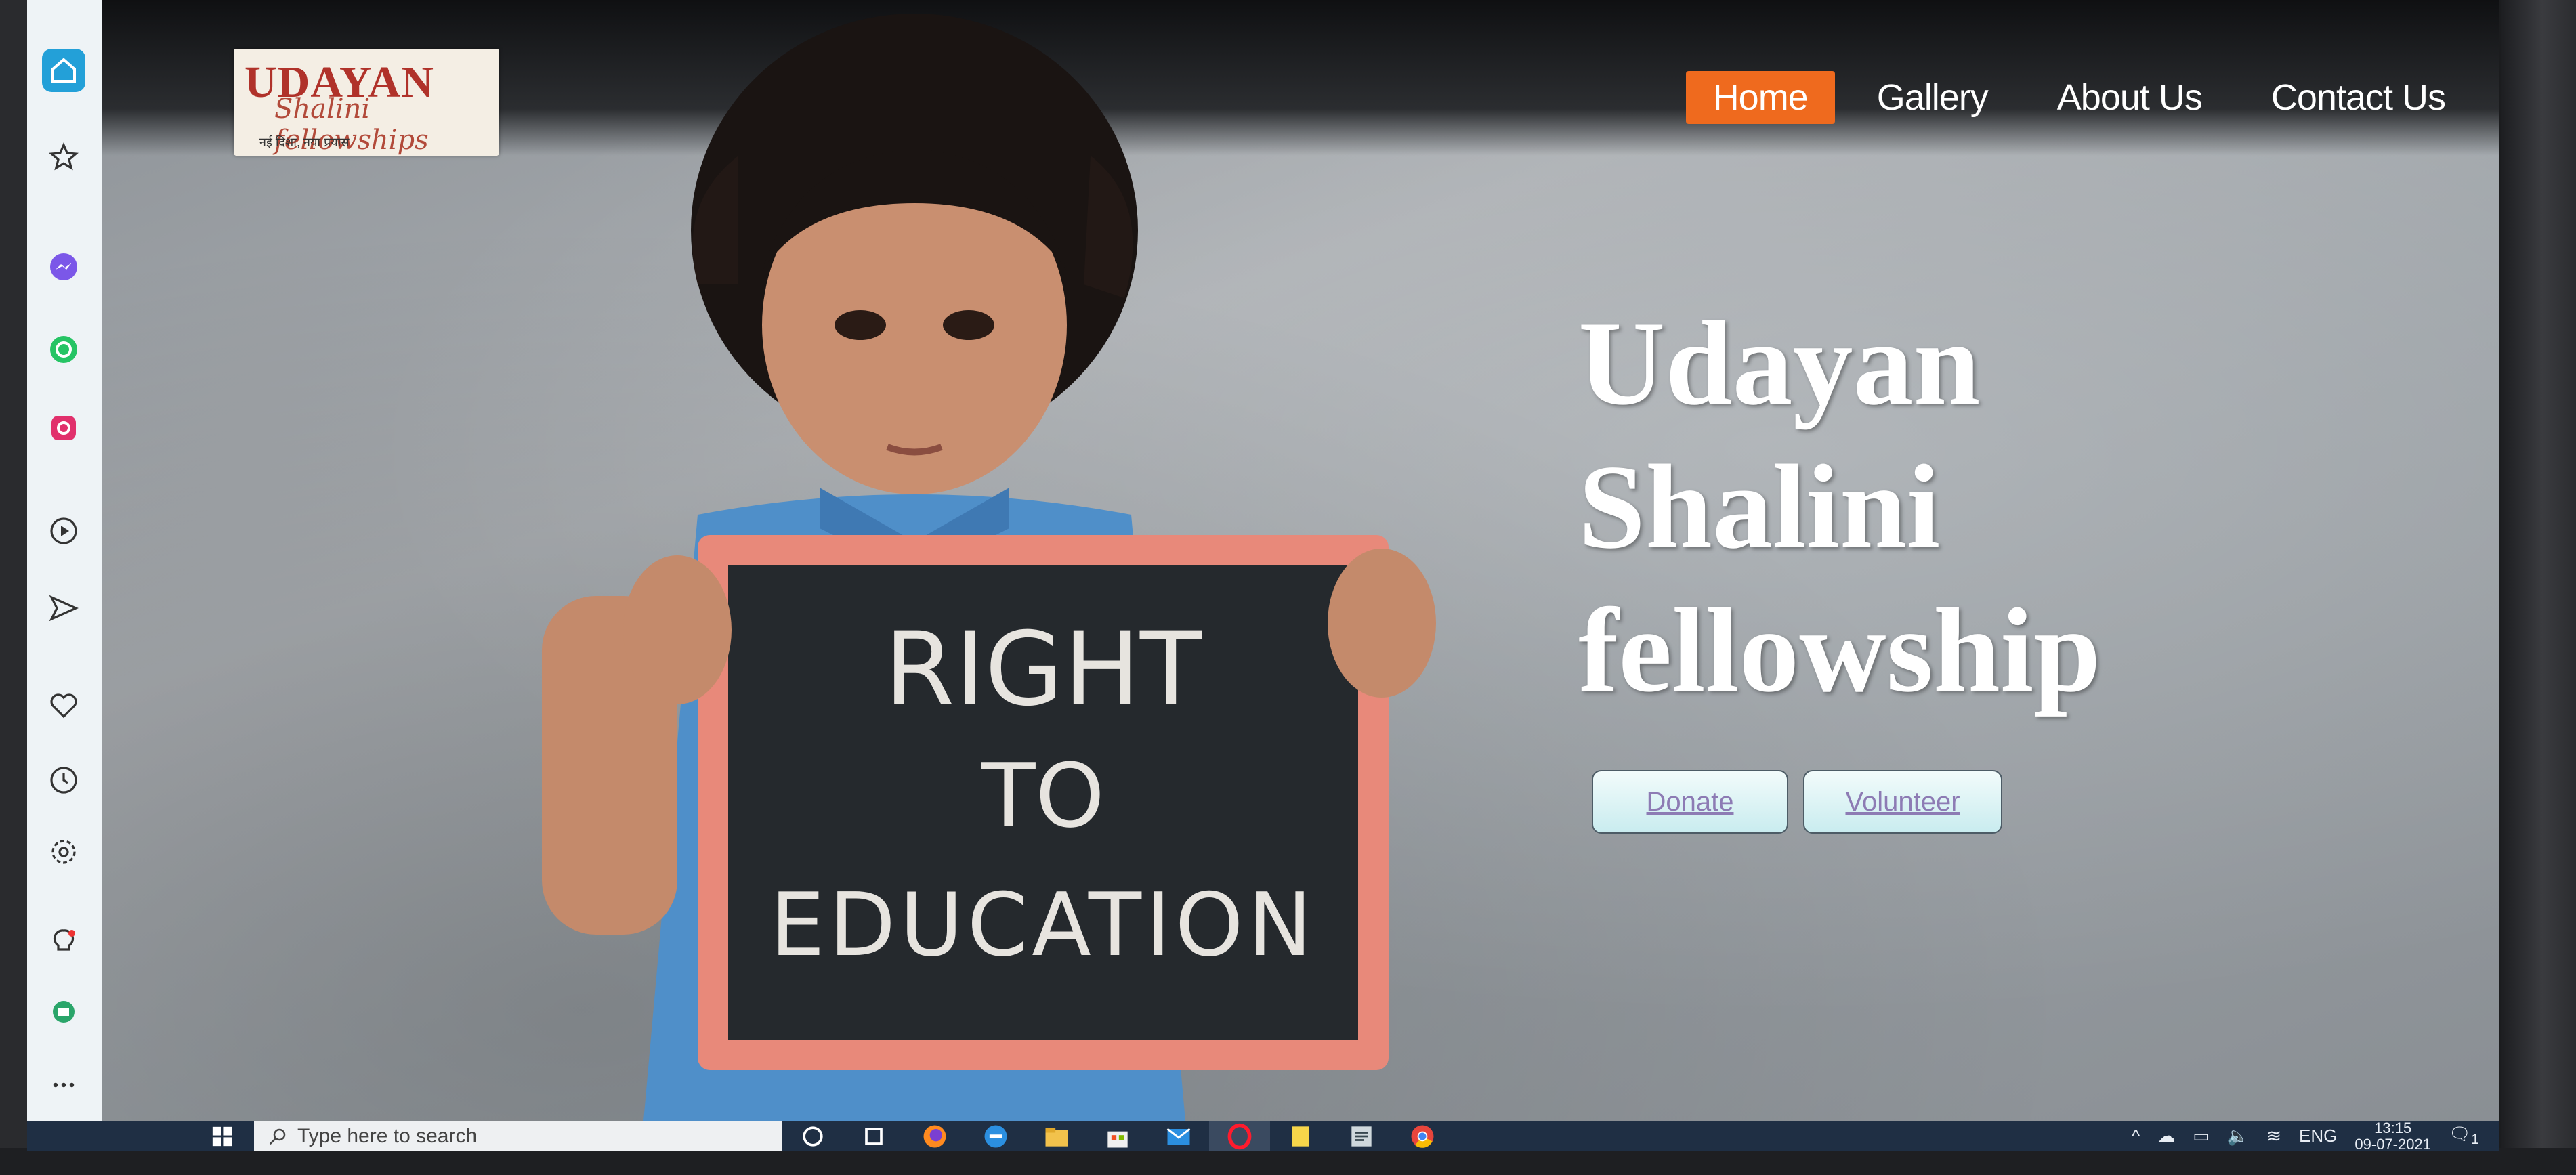 This screenshot has height=1175, width=2576. I want to click on opera-icon, so click(1239, 1136).